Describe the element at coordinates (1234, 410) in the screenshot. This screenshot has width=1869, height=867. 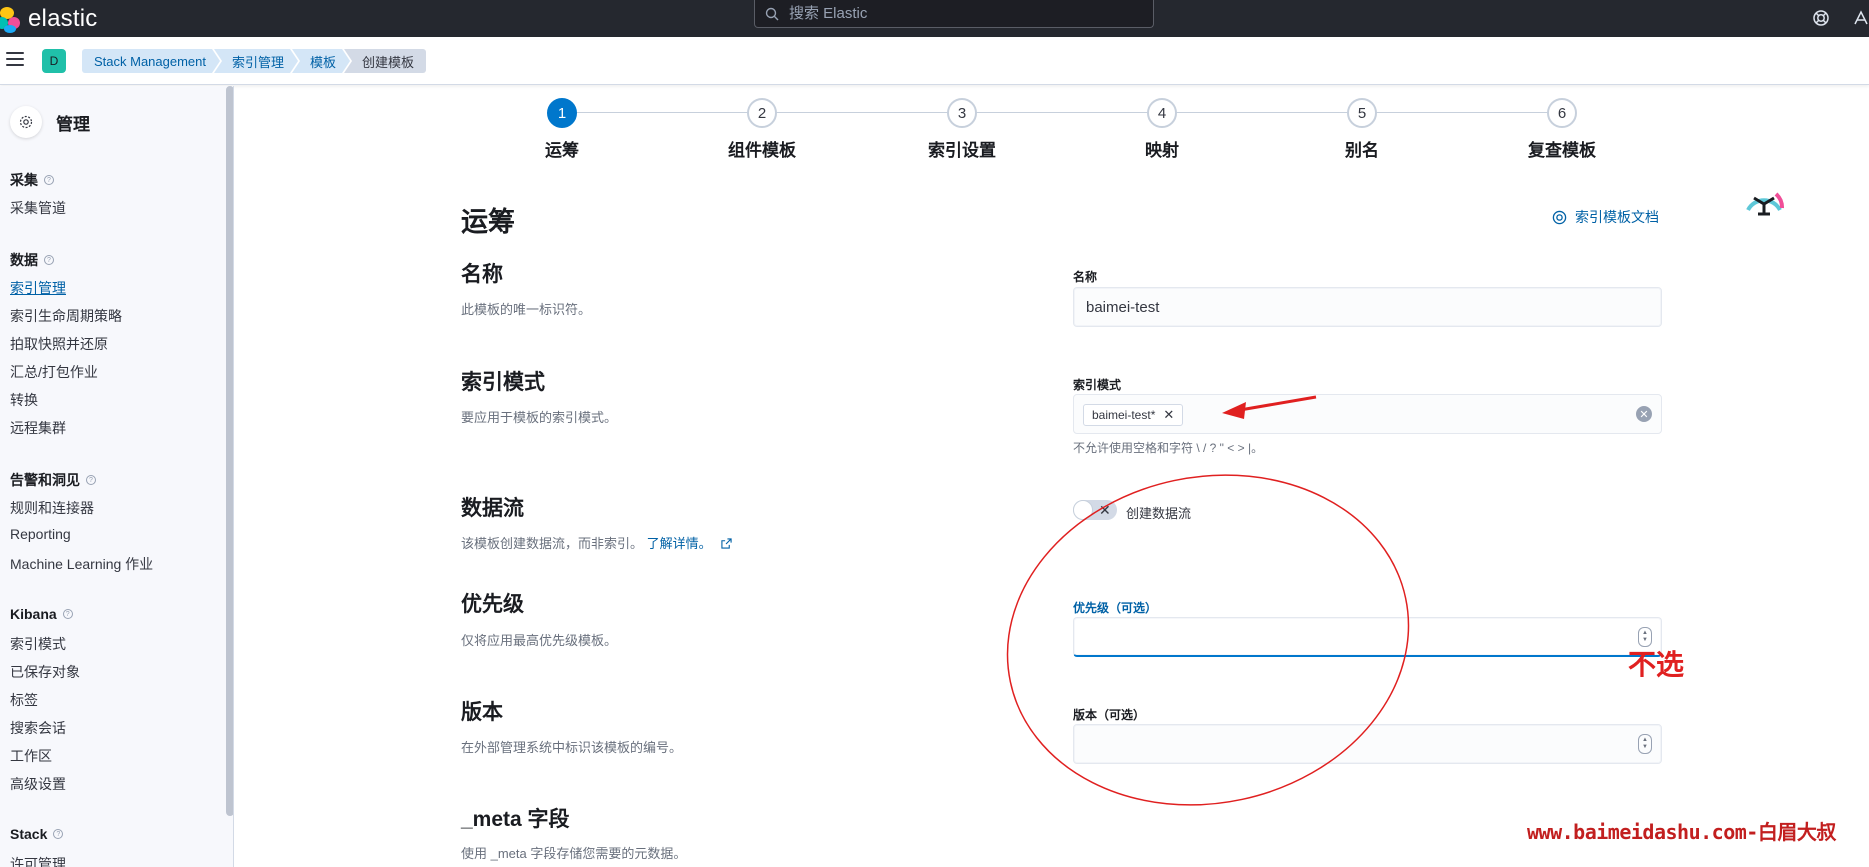
I see `annotation-arrow-head` at that location.